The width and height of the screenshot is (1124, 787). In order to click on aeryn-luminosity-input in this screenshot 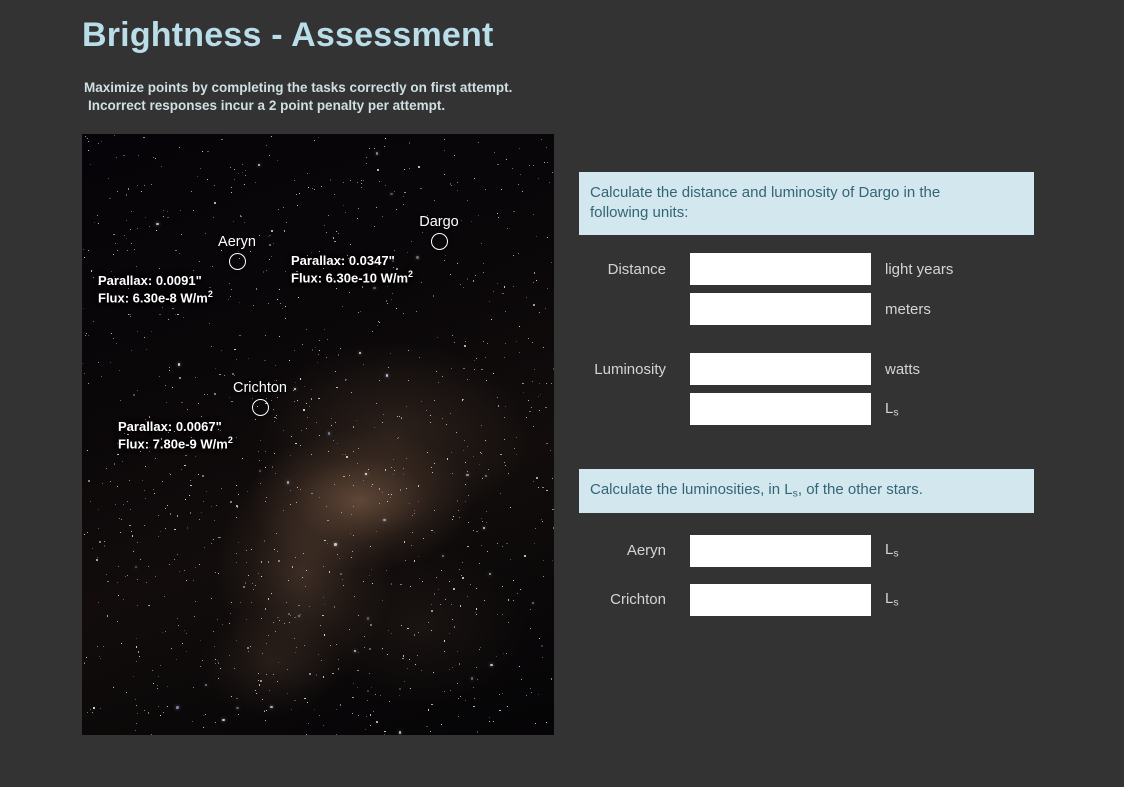, I will do `click(780, 550)`.